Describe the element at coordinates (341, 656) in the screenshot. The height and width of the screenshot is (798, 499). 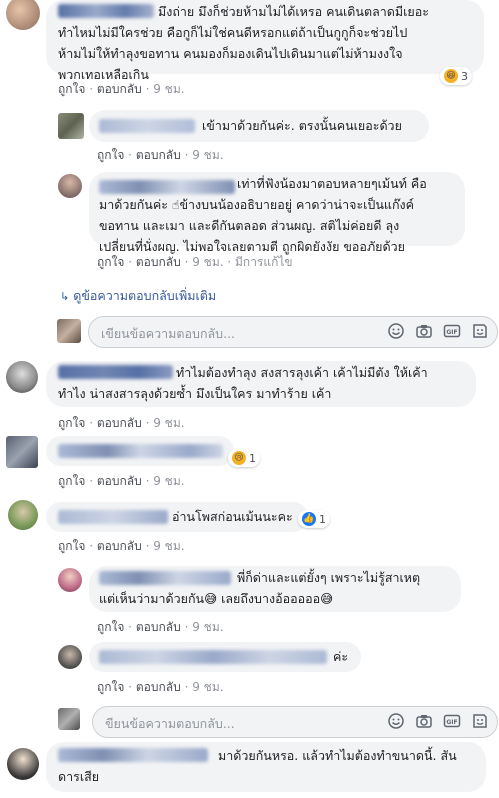
I see `comment-text: ค่ะ` at that location.